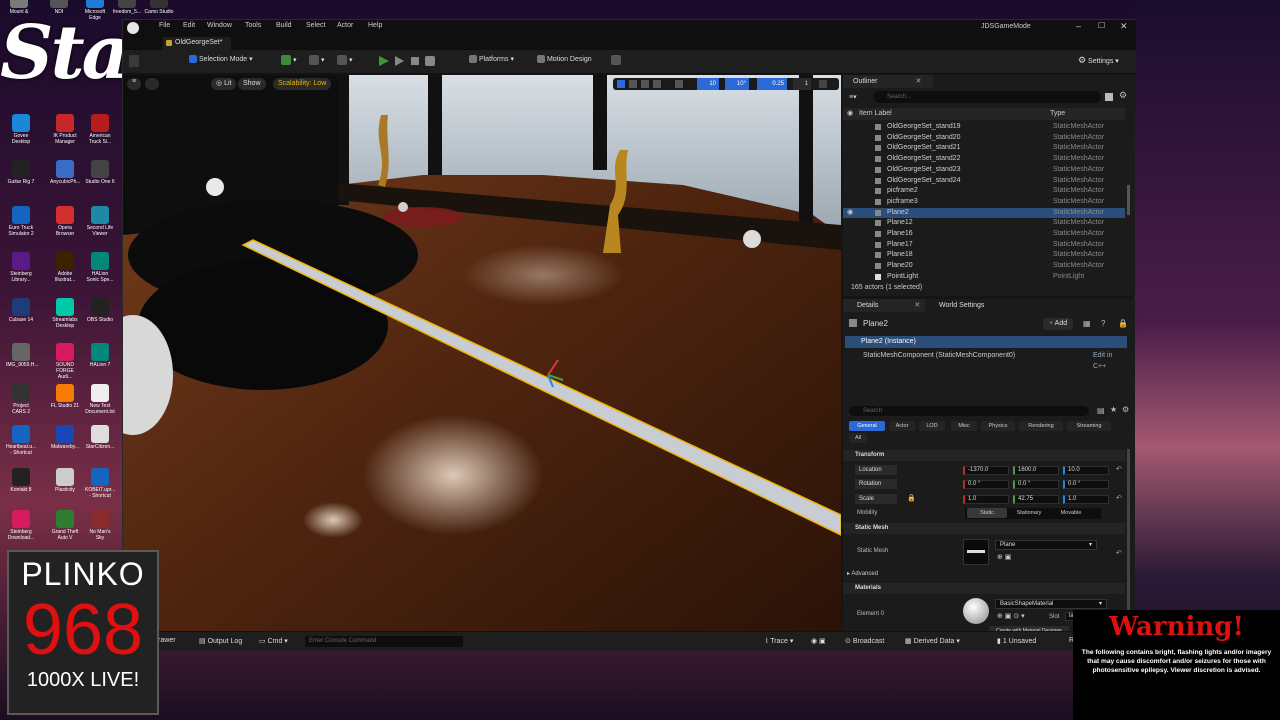 This screenshot has height=720, width=1280. Describe the element at coordinates (1071, 513) in the screenshot. I see `mobility-movable: Movable` at that location.